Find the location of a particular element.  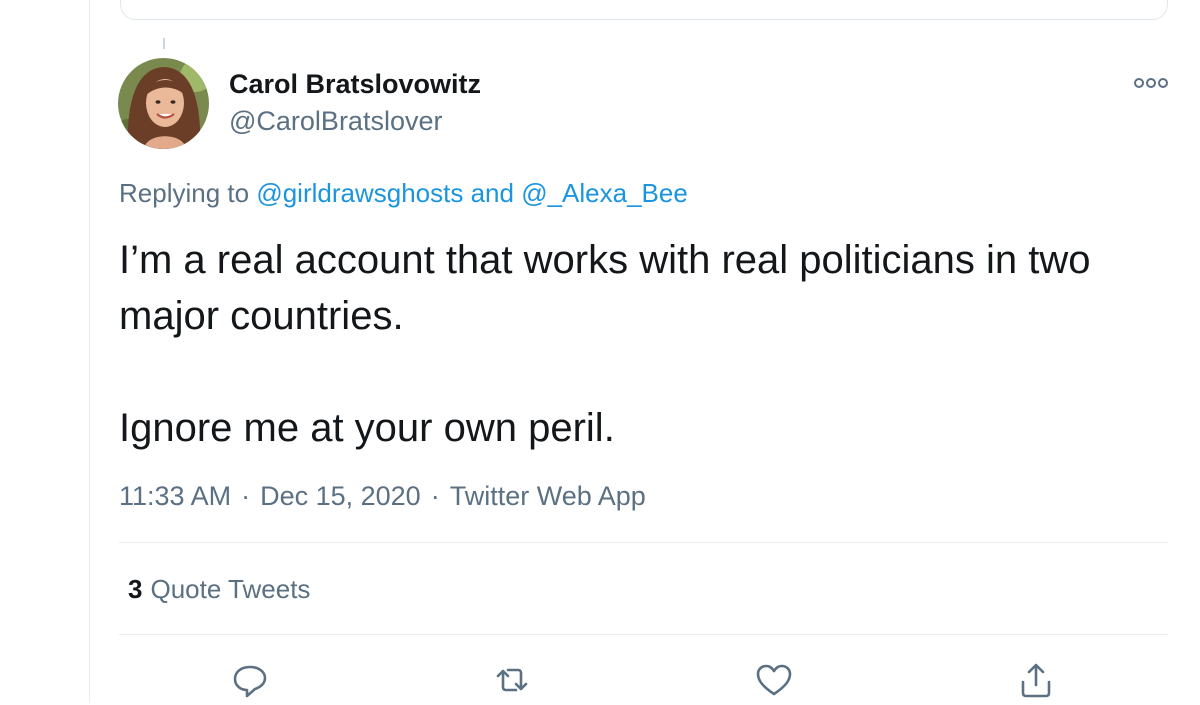

more-options-icon is located at coordinates (1151, 83).